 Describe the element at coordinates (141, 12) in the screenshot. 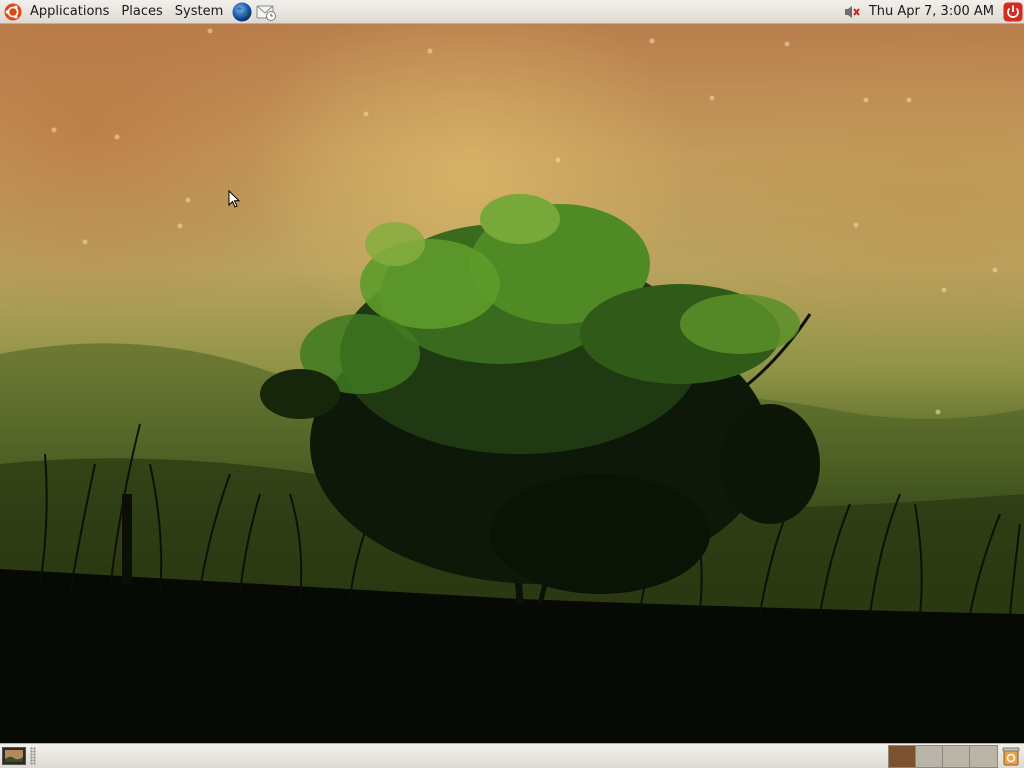

I see `places-menu: Places` at that location.